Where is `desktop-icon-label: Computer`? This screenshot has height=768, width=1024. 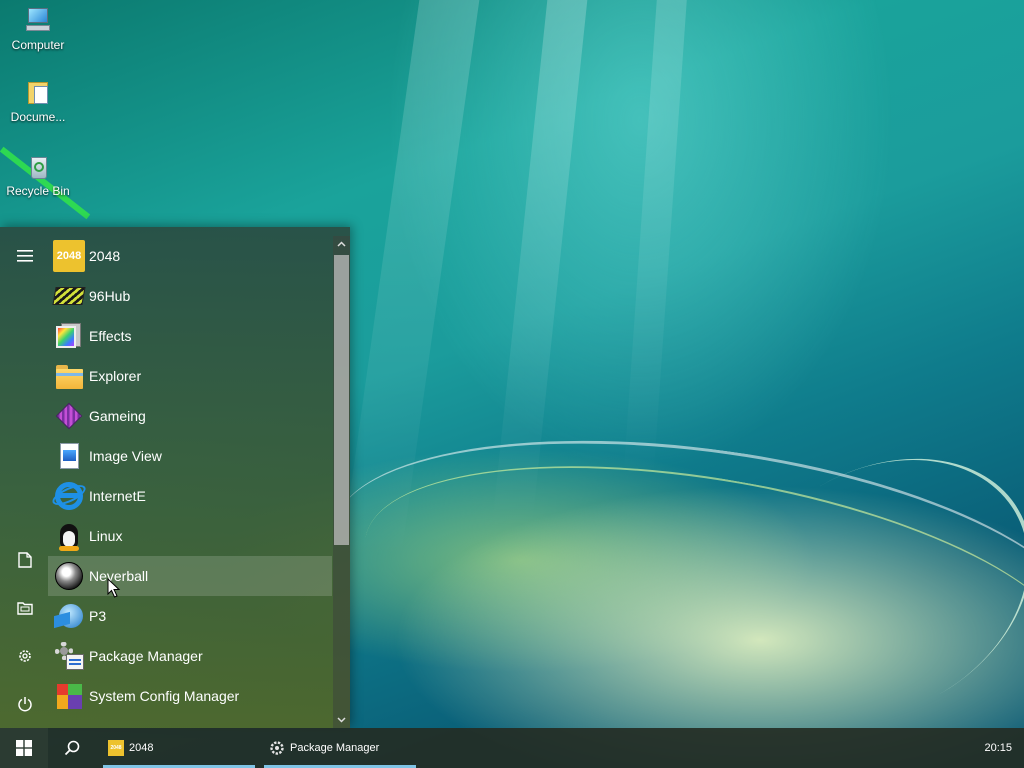 desktop-icon-label: Computer is located at coordinates (38, 45).